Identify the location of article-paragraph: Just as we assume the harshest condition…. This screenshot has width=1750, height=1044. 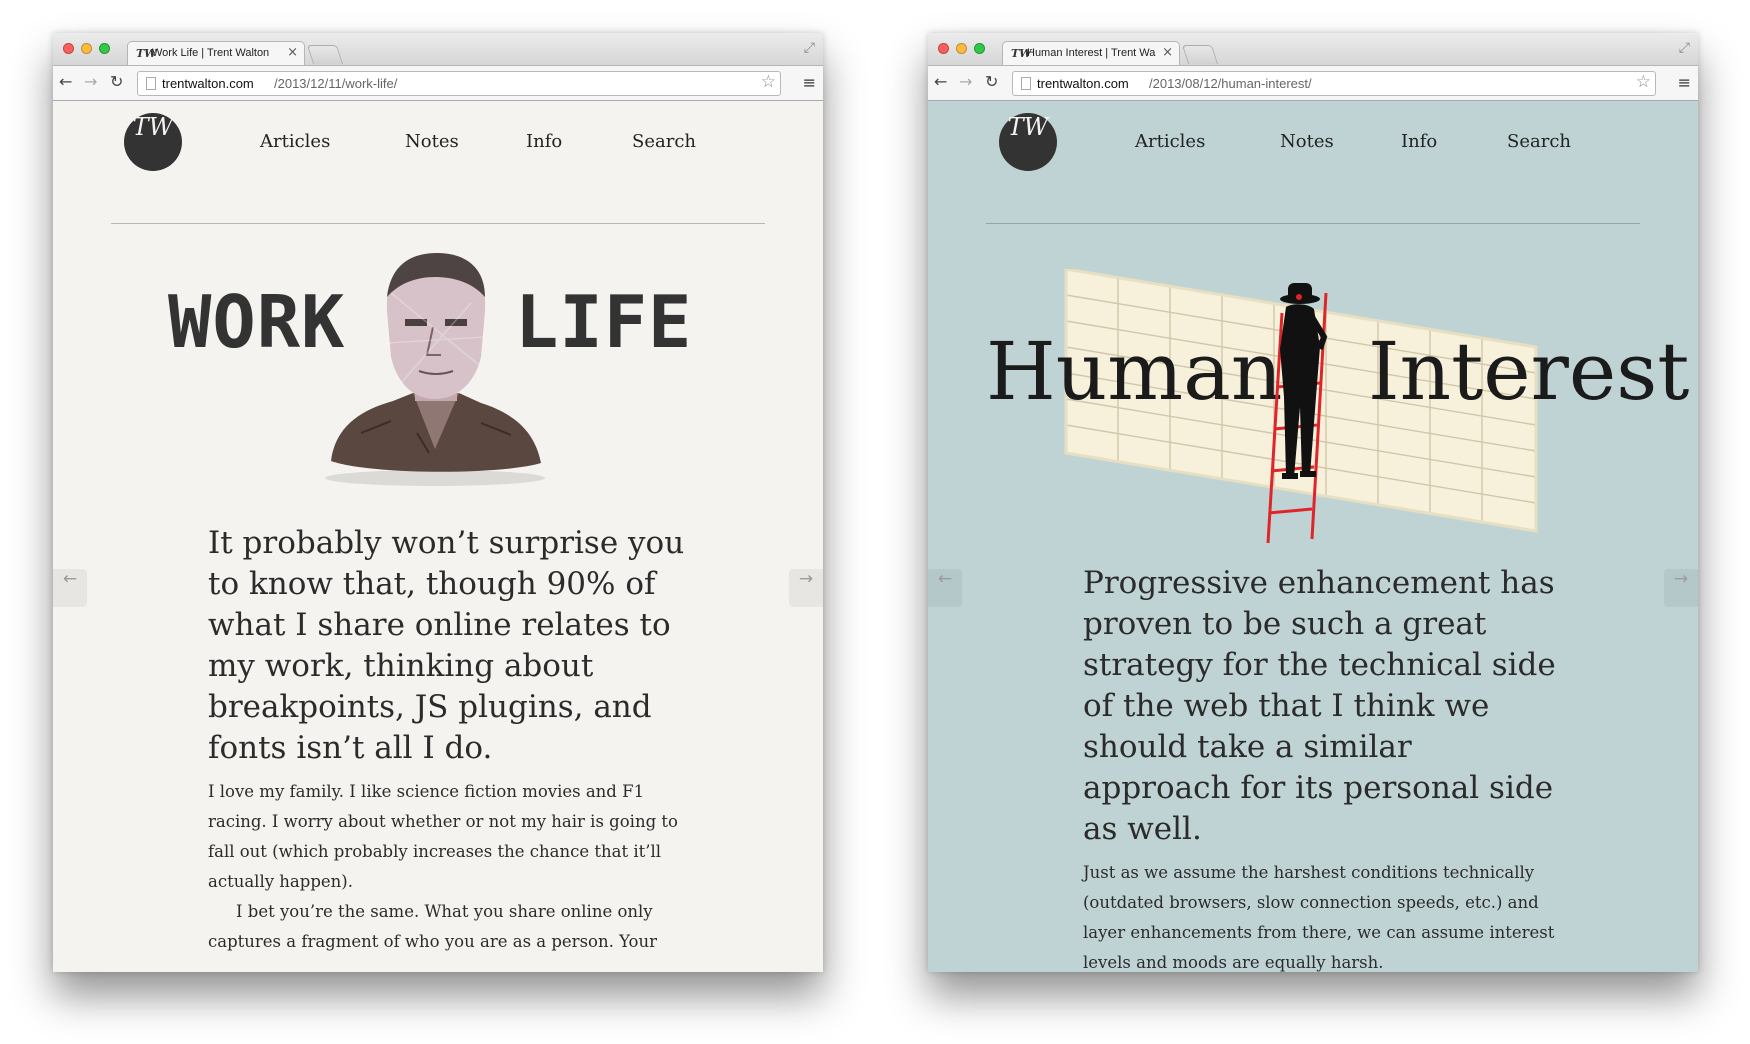
(1319, 917).